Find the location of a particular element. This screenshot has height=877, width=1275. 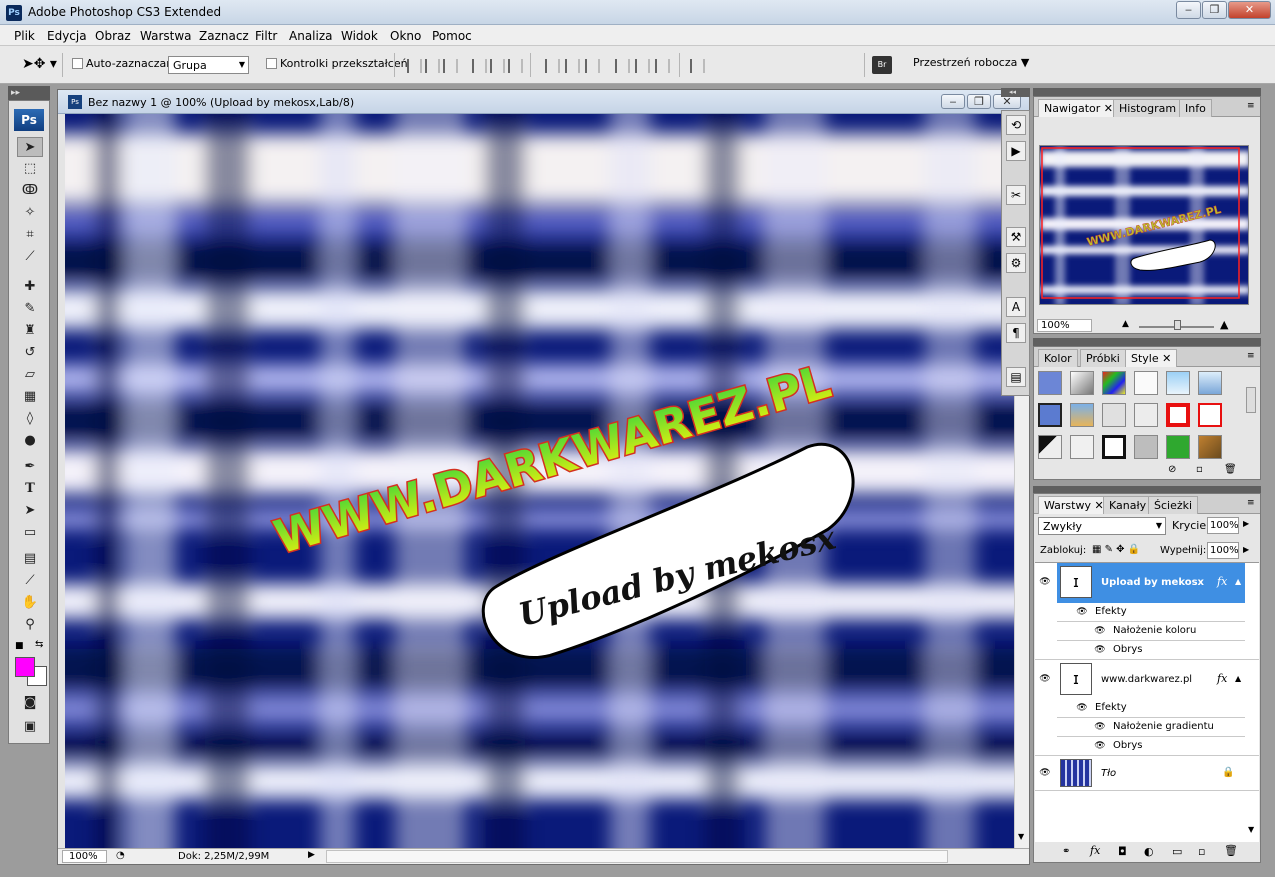

shape-tool-icon: ▭ is located at coordinates (30, 533).